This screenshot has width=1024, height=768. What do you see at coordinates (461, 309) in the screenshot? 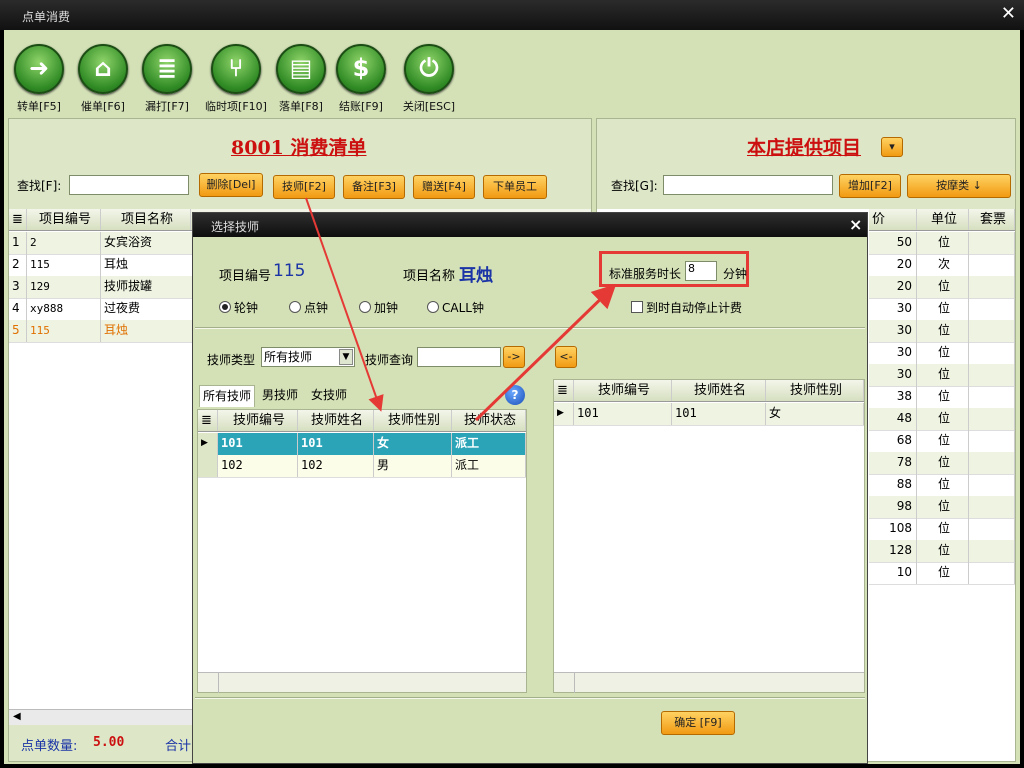
I see `annotation-overlay` at bounding box center [461, 309].